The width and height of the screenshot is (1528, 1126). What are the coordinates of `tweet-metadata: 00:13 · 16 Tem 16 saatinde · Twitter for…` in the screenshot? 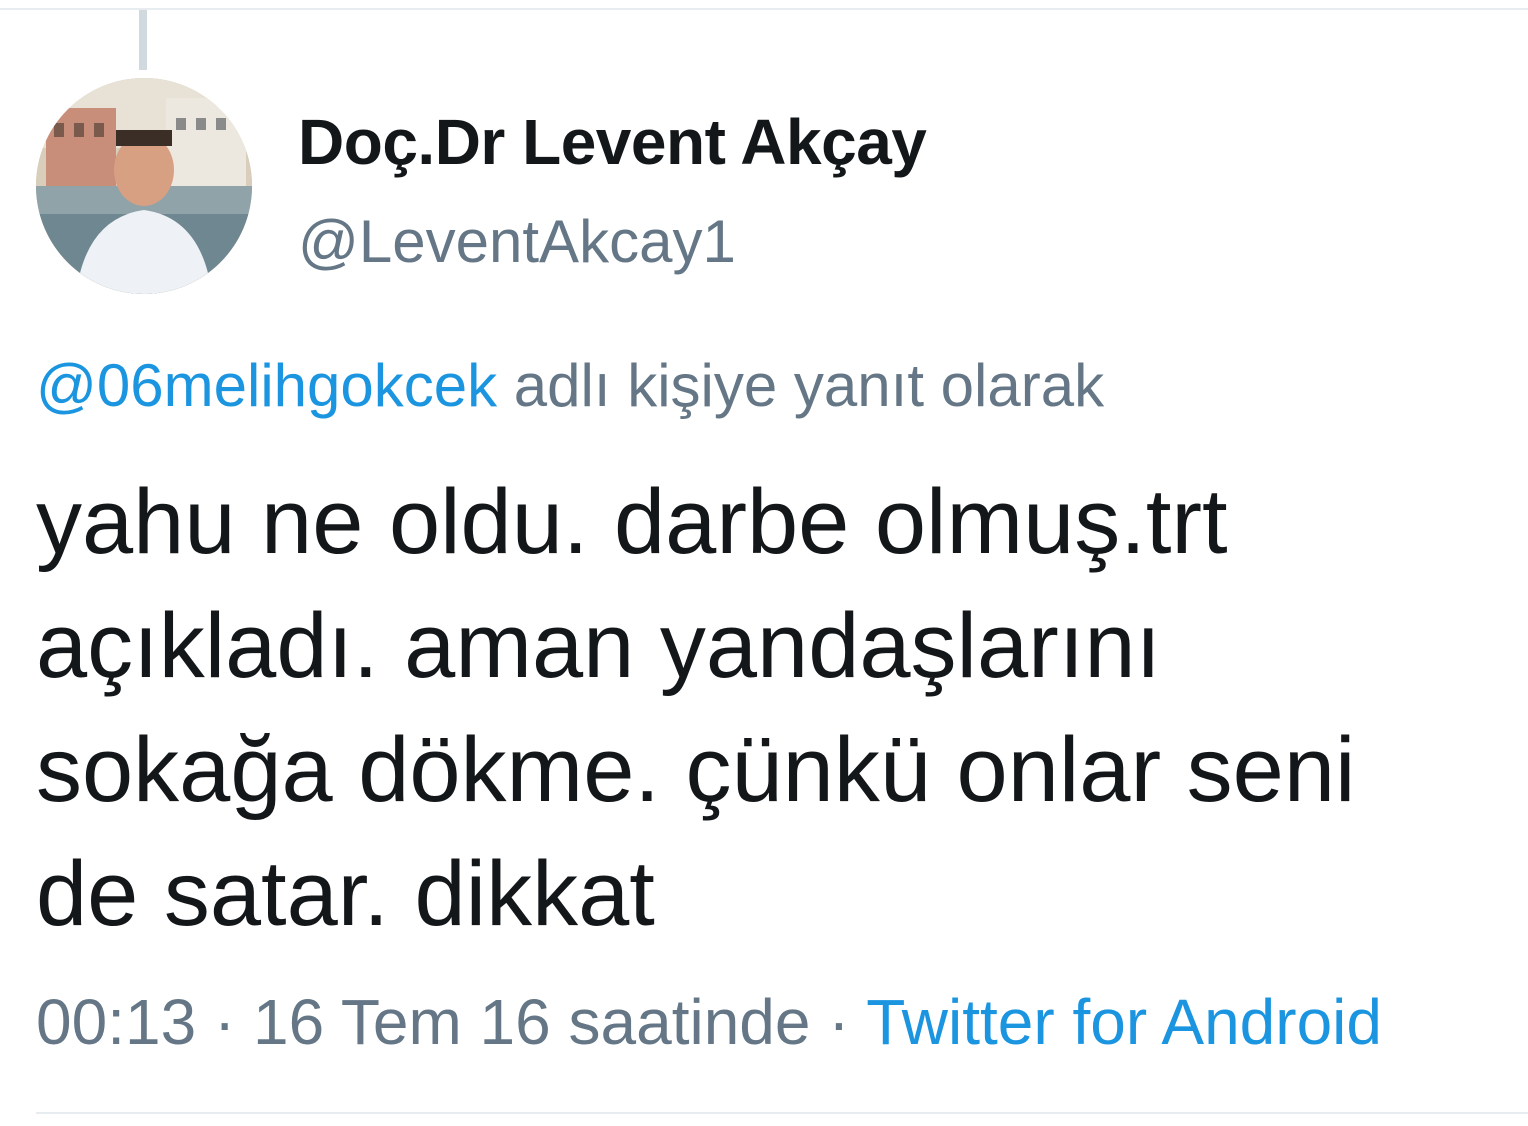 It's located at (709, 1022).